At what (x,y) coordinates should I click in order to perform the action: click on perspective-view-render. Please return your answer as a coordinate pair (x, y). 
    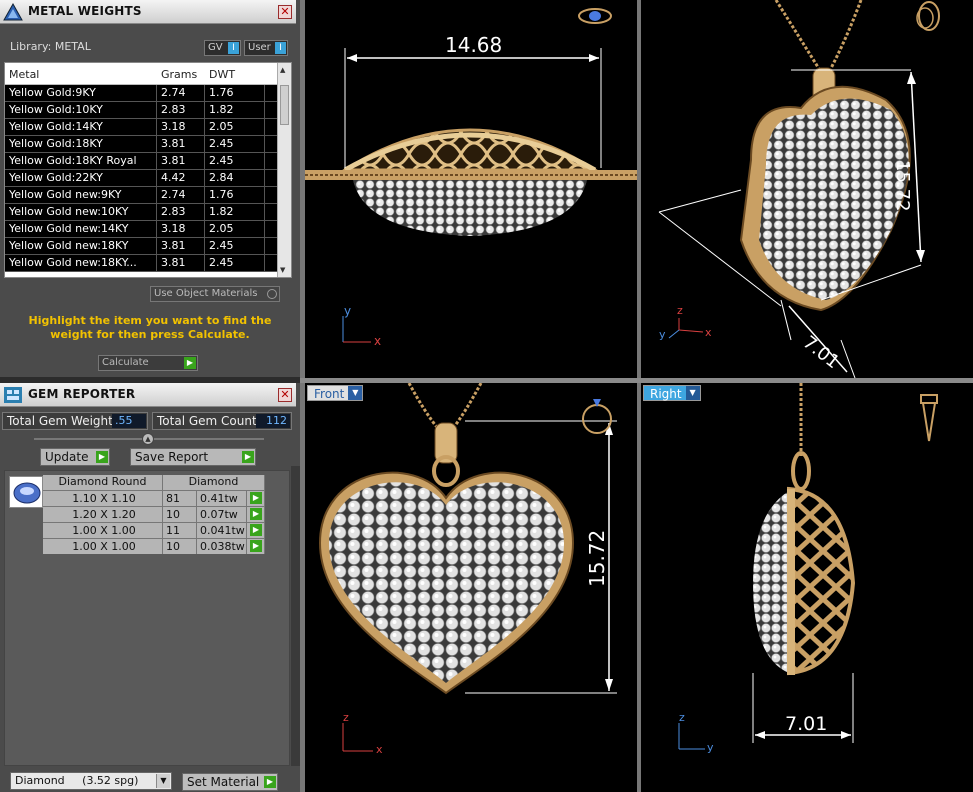
    Looking at the image, I should click on (799, 189).